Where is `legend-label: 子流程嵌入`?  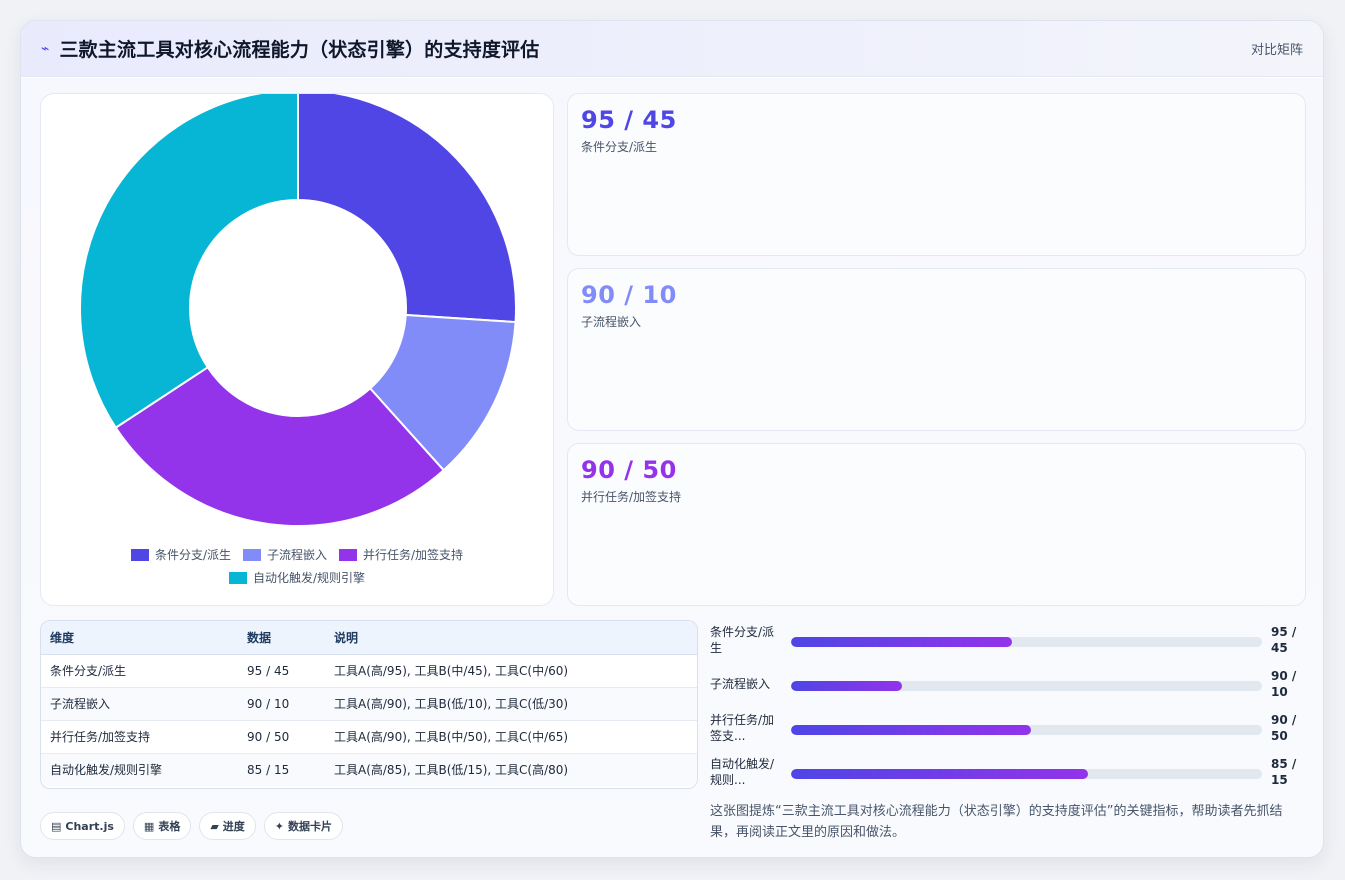
legend-label: 子流程嵌入 is located at coordinates (296, 555).